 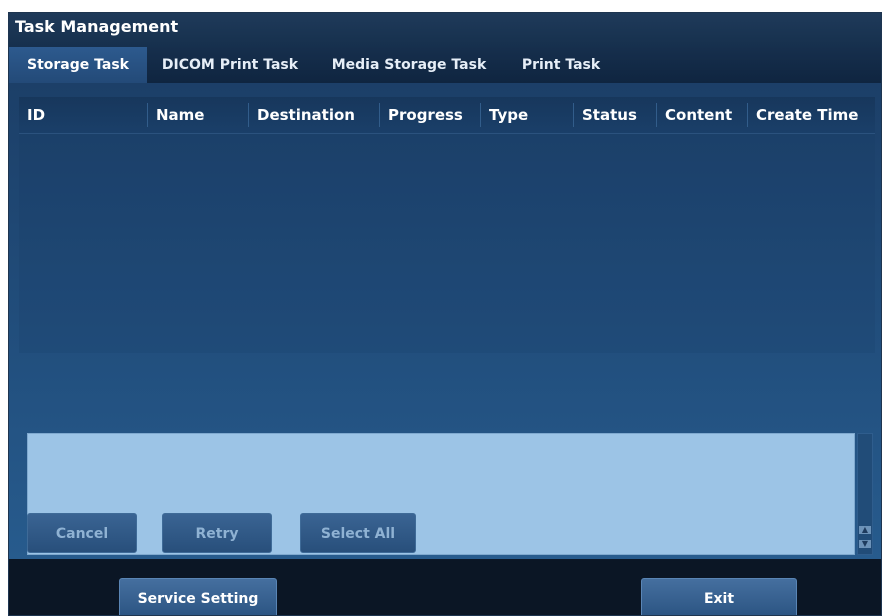 What do you see at coordinates (198, 599) in the screenshot?
I see `service-setting-button-label: Service Setting` at bounding box center [198, 599].